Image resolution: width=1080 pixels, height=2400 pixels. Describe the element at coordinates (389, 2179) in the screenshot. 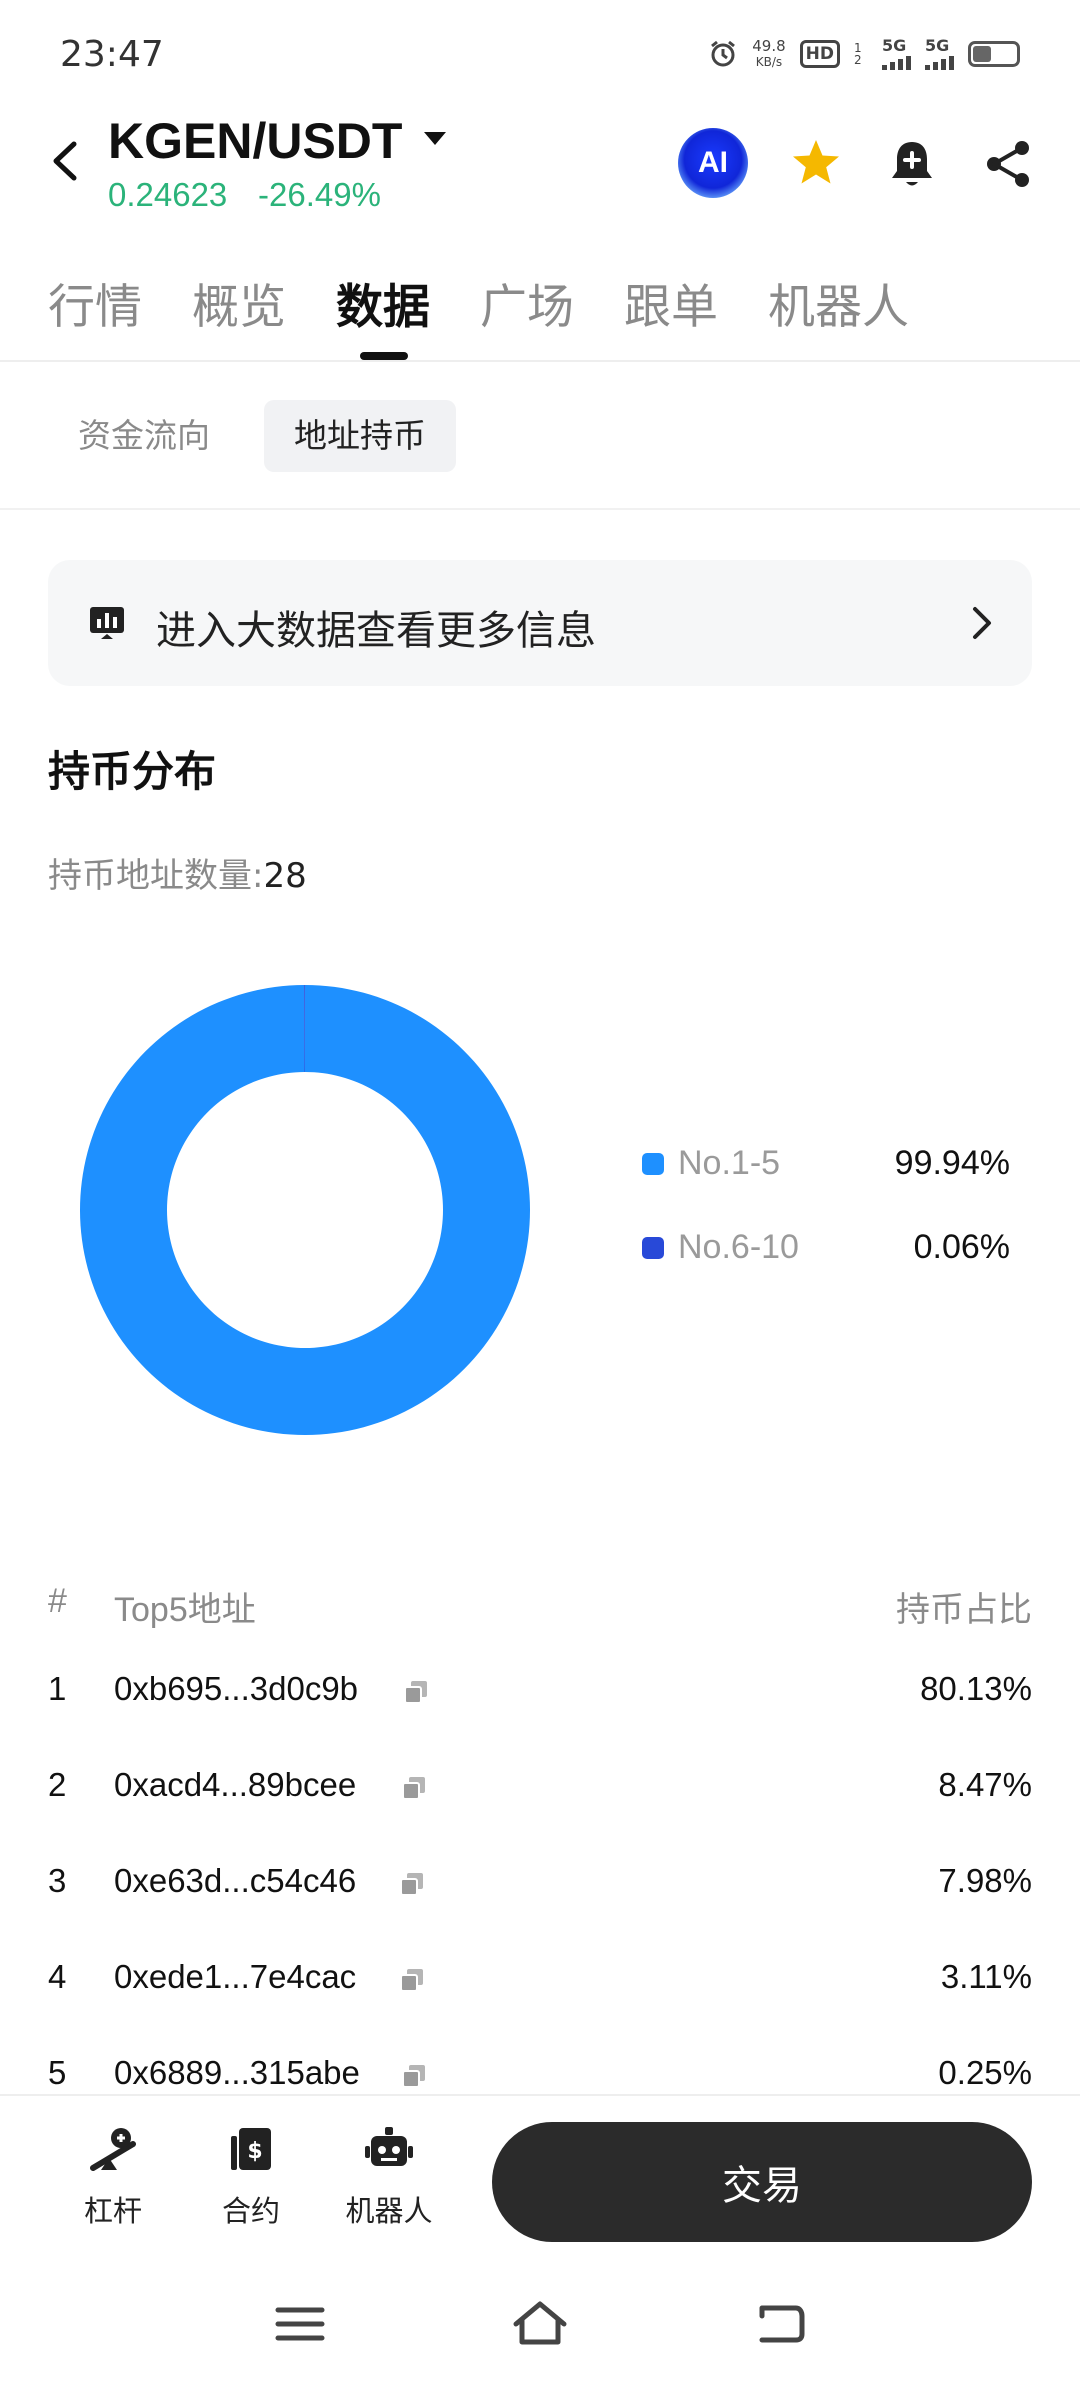

I see `robot-button: 机器人` at that location.